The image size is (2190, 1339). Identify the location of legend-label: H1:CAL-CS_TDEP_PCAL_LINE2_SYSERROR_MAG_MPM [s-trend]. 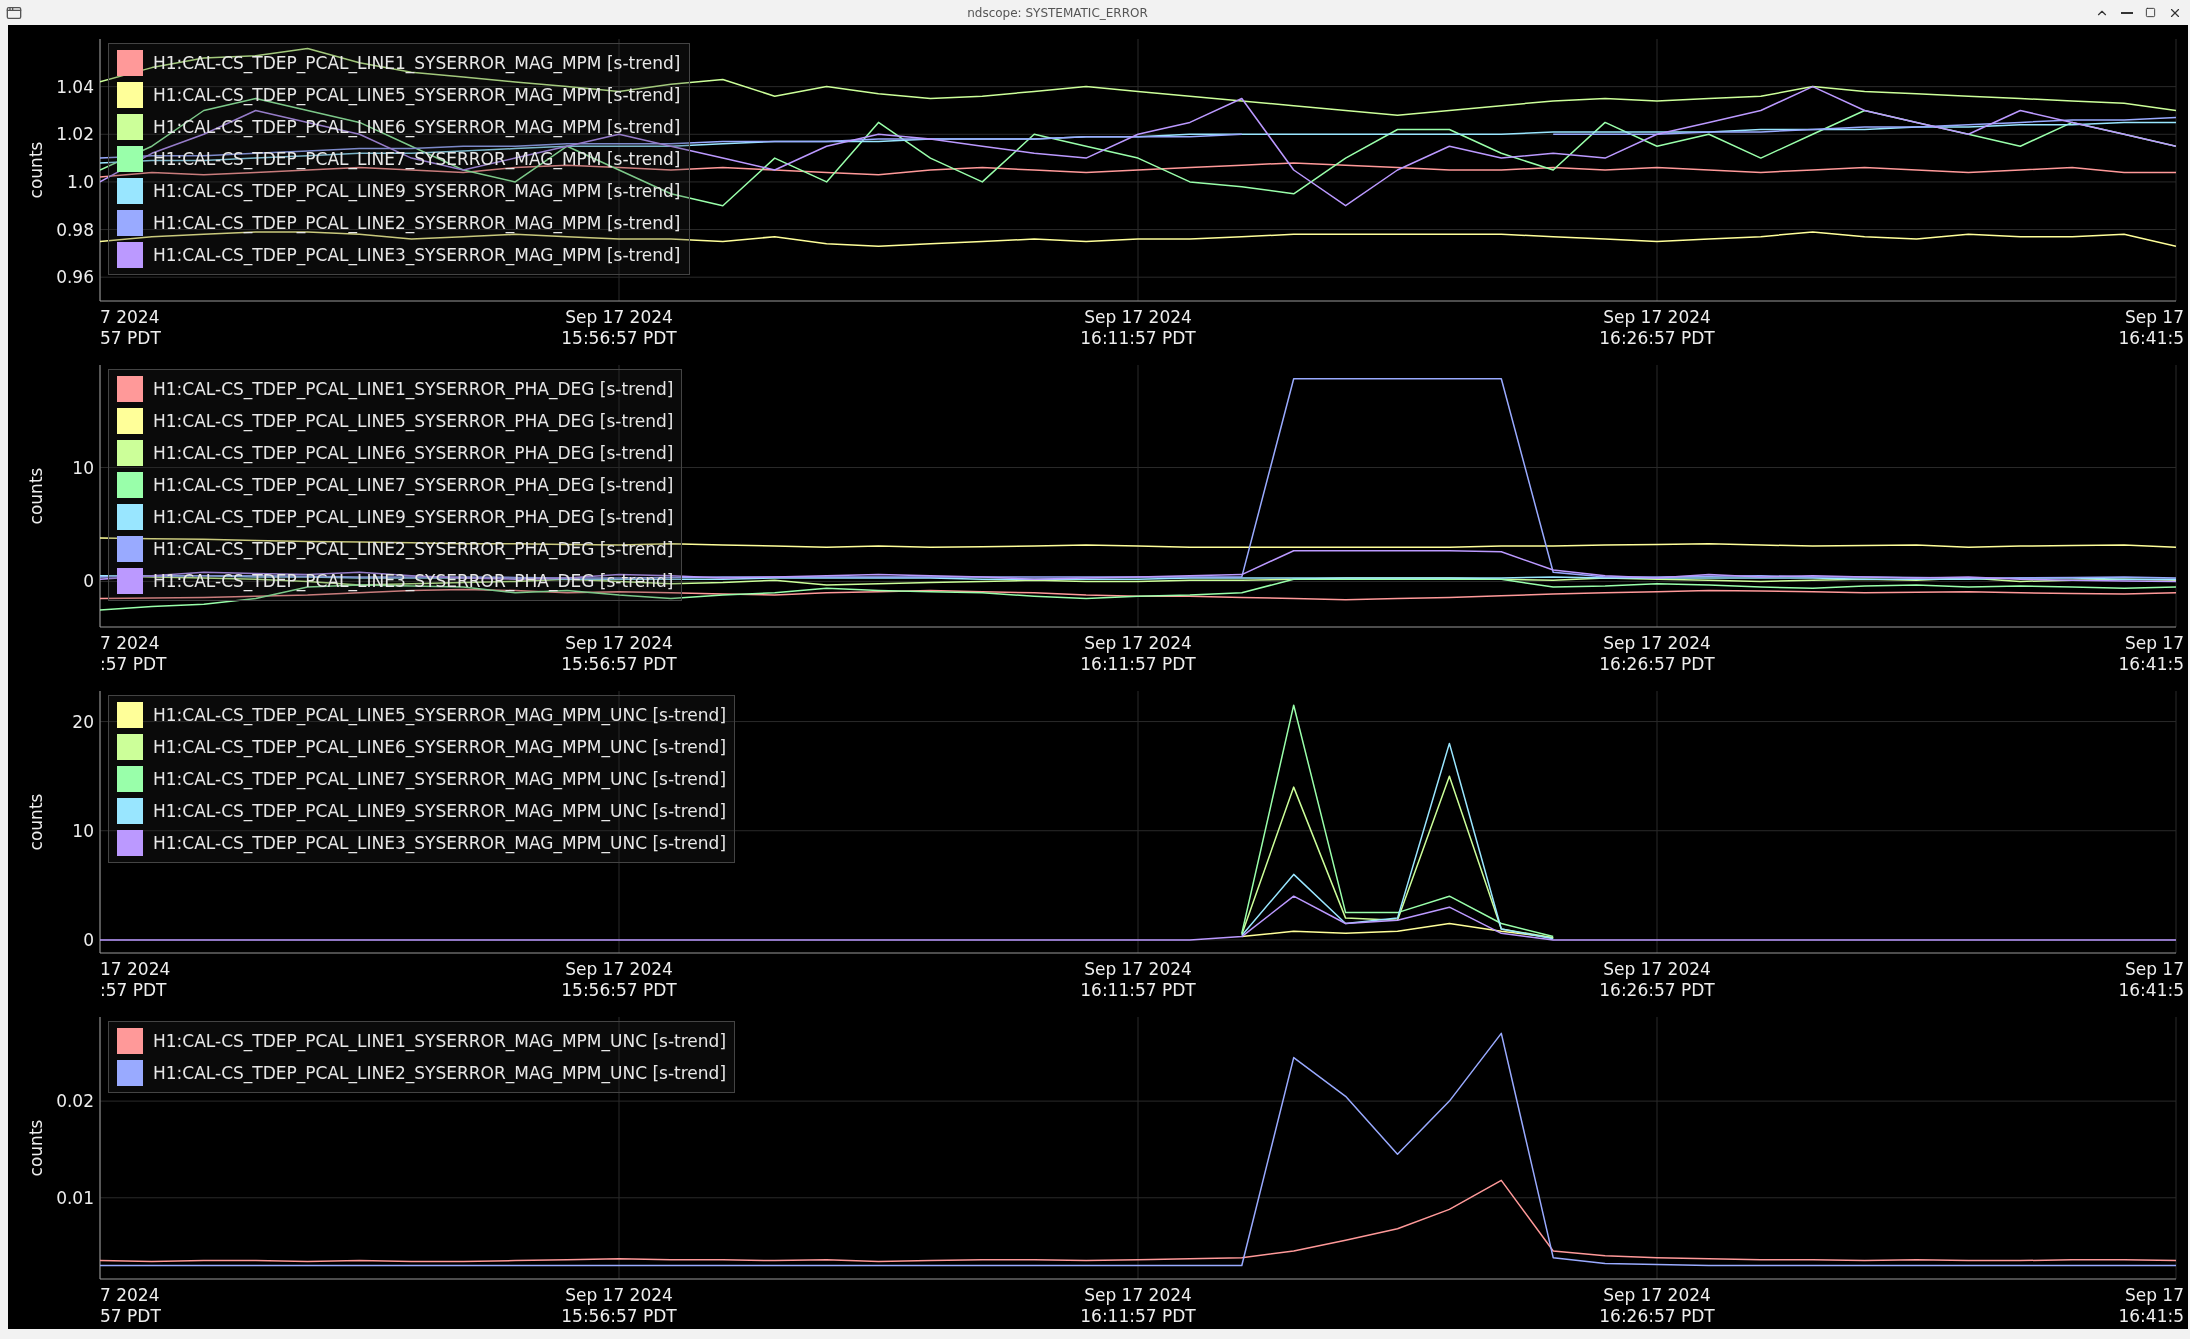
(417, 223).